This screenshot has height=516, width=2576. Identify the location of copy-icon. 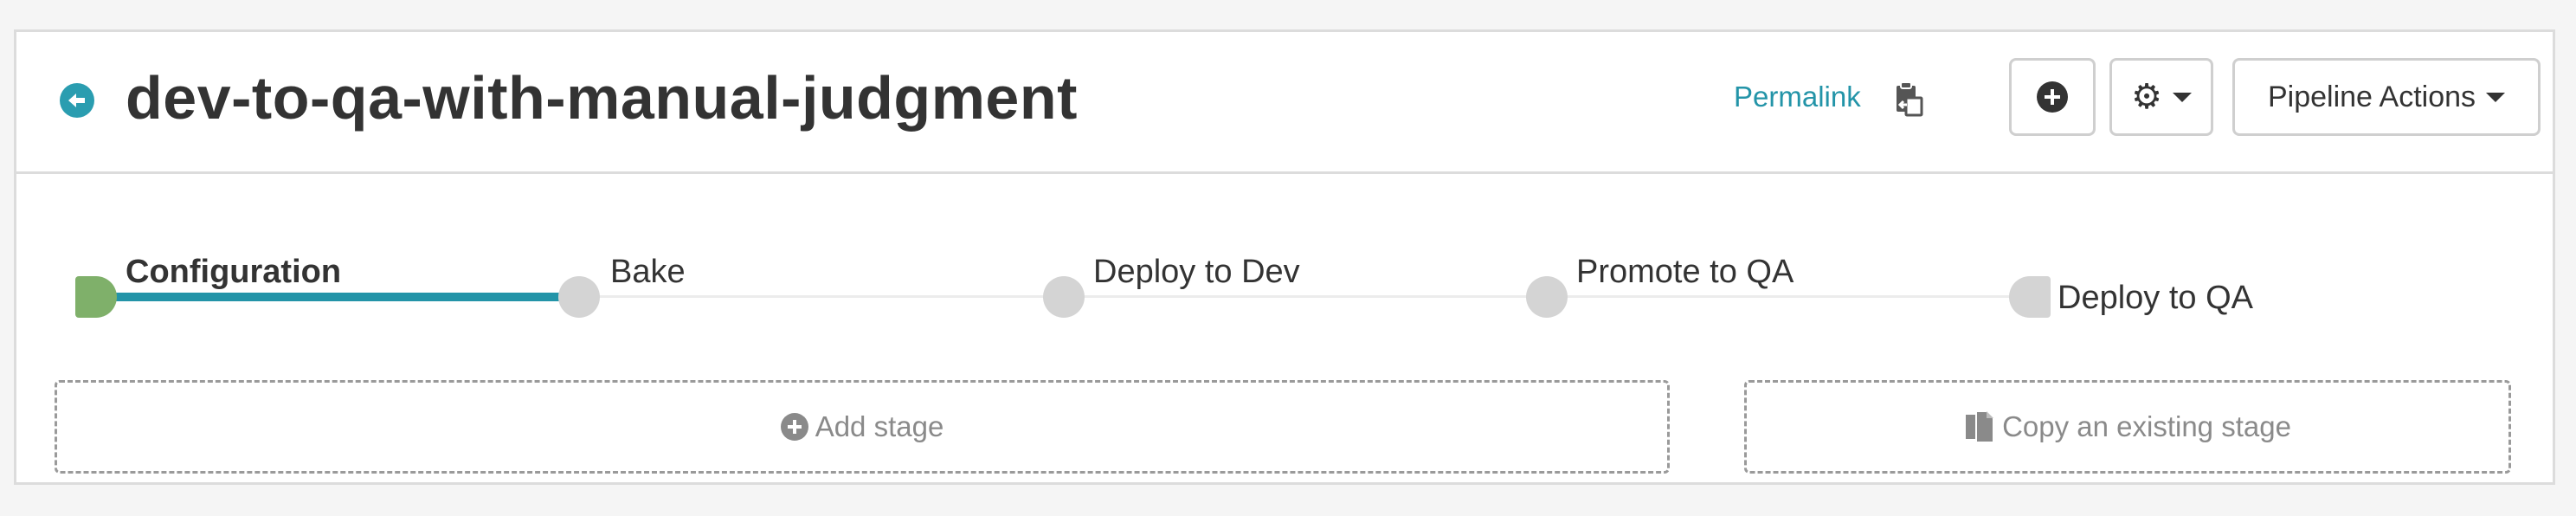
(1979, 427).